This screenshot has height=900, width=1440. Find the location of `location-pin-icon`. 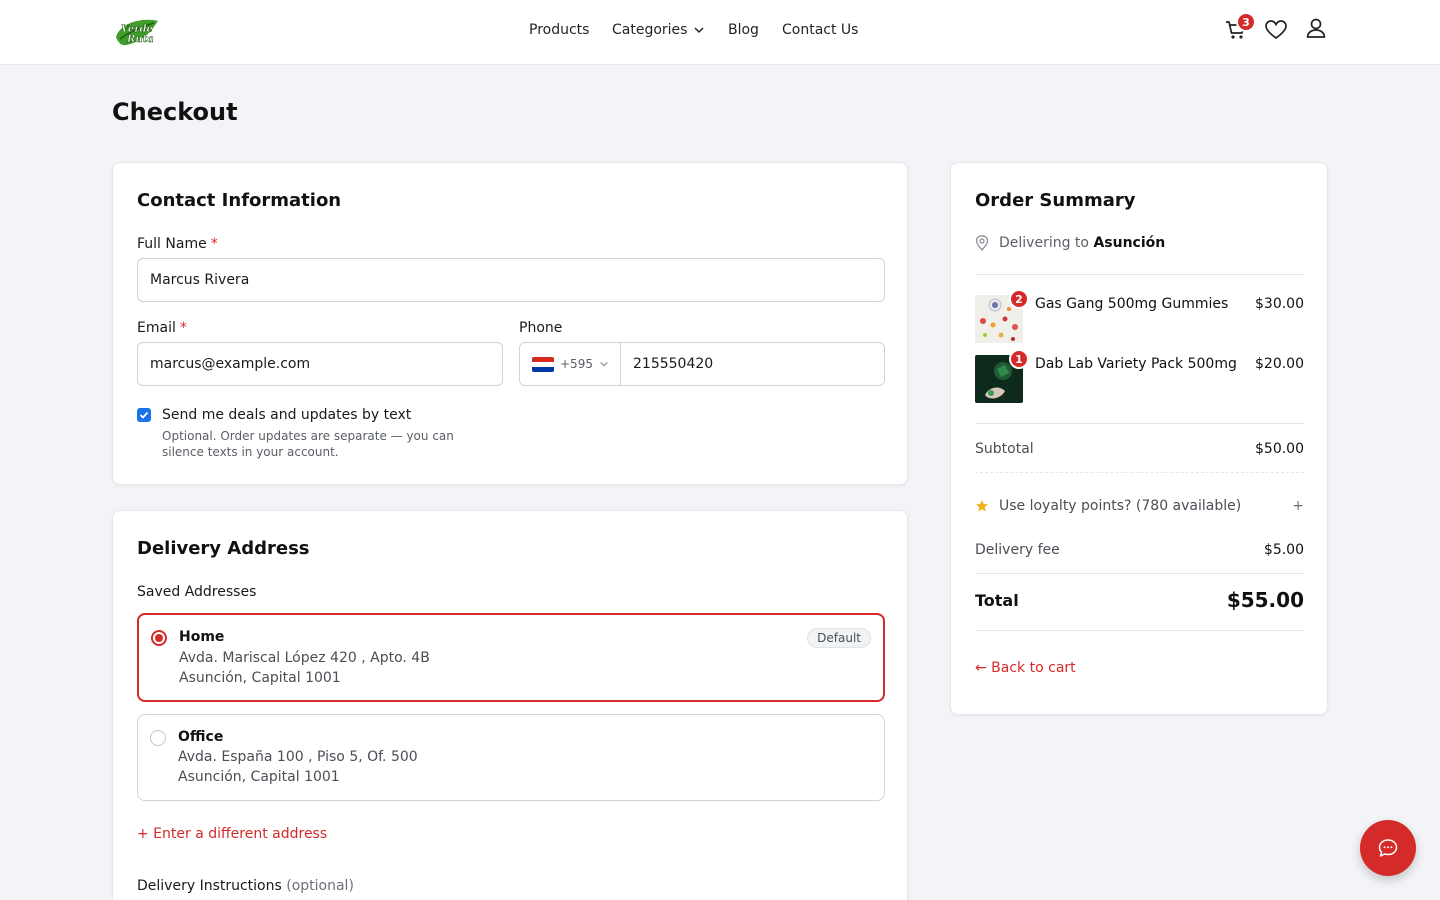

location-pin-icon is located at coordinates (982, 243).